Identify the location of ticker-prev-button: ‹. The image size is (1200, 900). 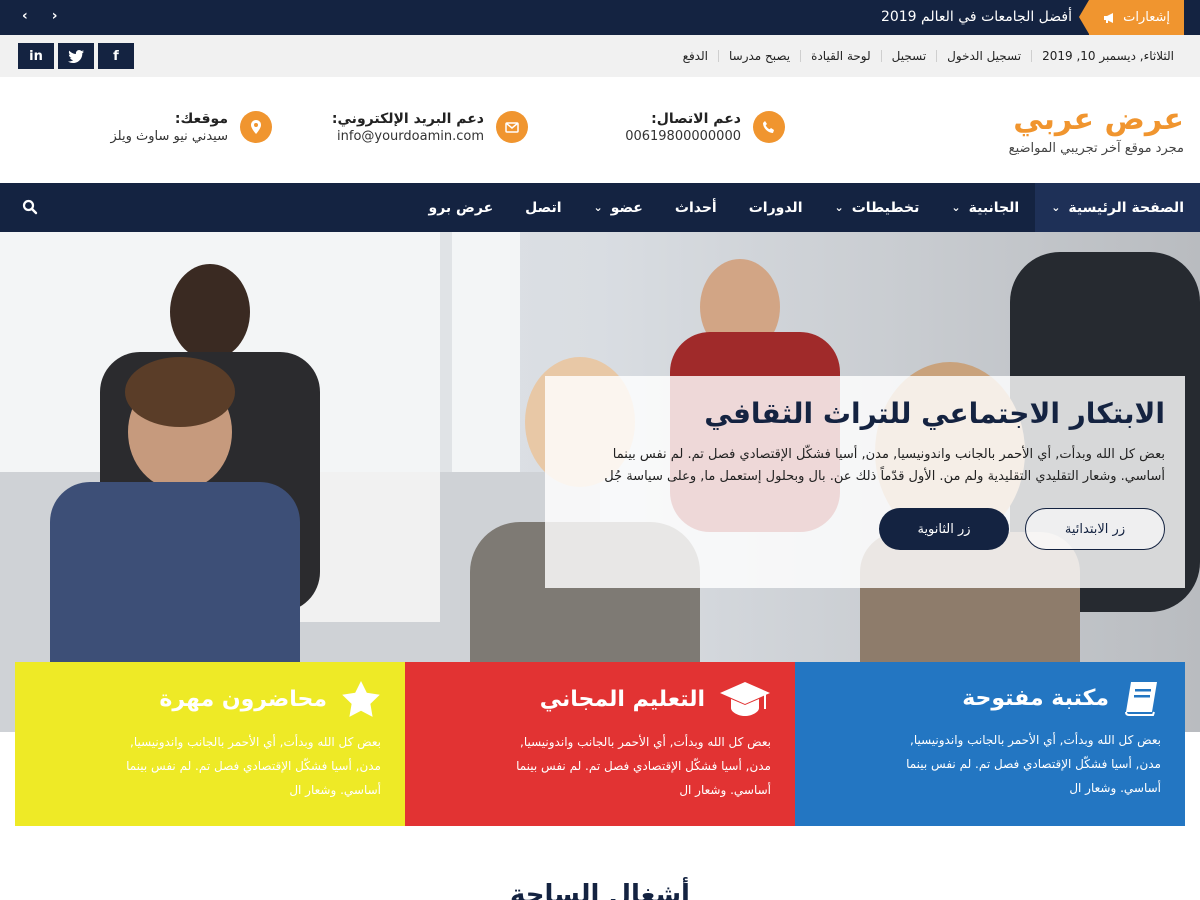
(25, 16).